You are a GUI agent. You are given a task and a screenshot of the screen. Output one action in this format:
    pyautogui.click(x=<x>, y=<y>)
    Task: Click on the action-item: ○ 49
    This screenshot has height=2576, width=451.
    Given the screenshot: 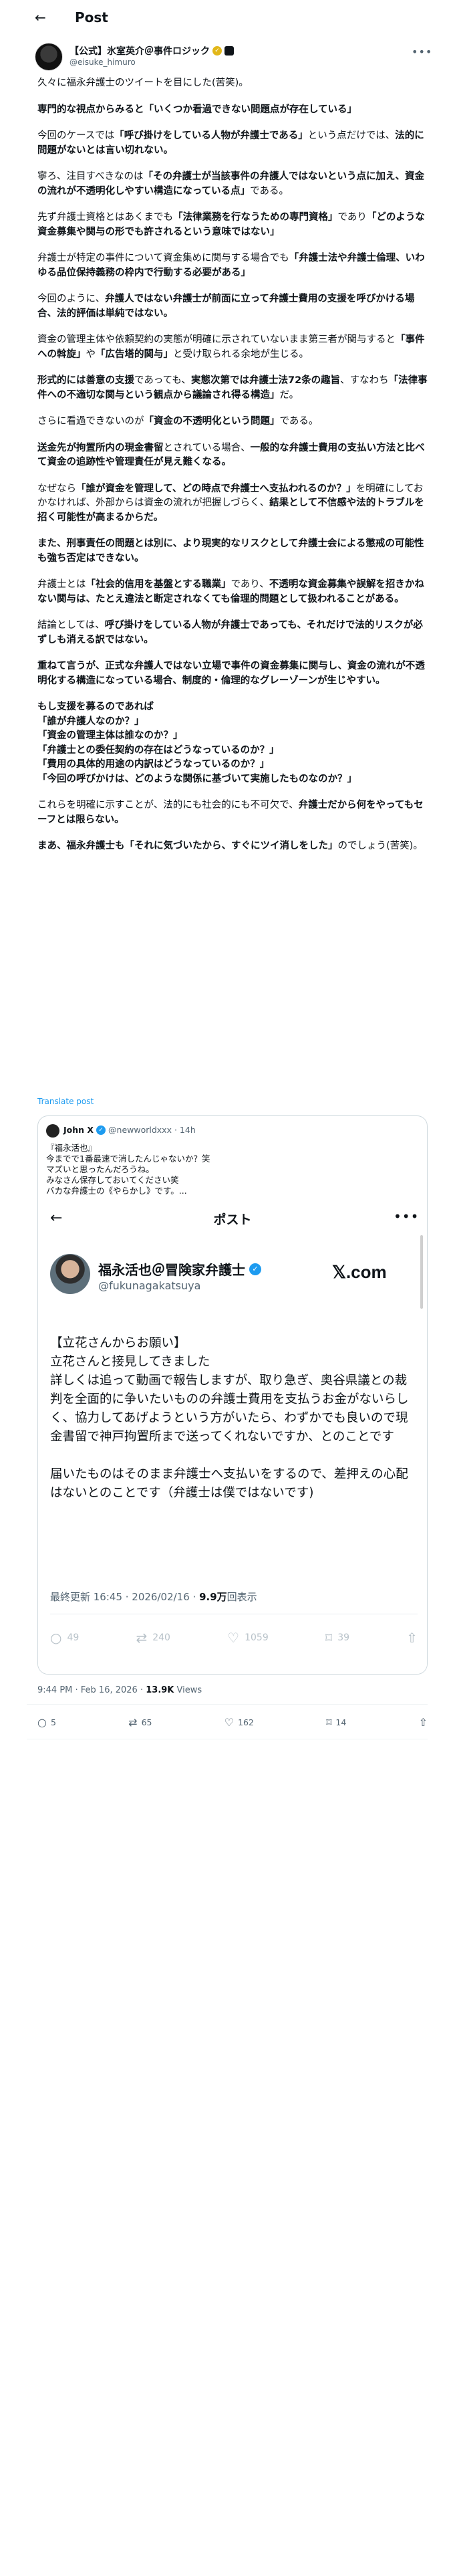 What is the action you would take?
    pyautogui.click(x=64, y=1638)
    